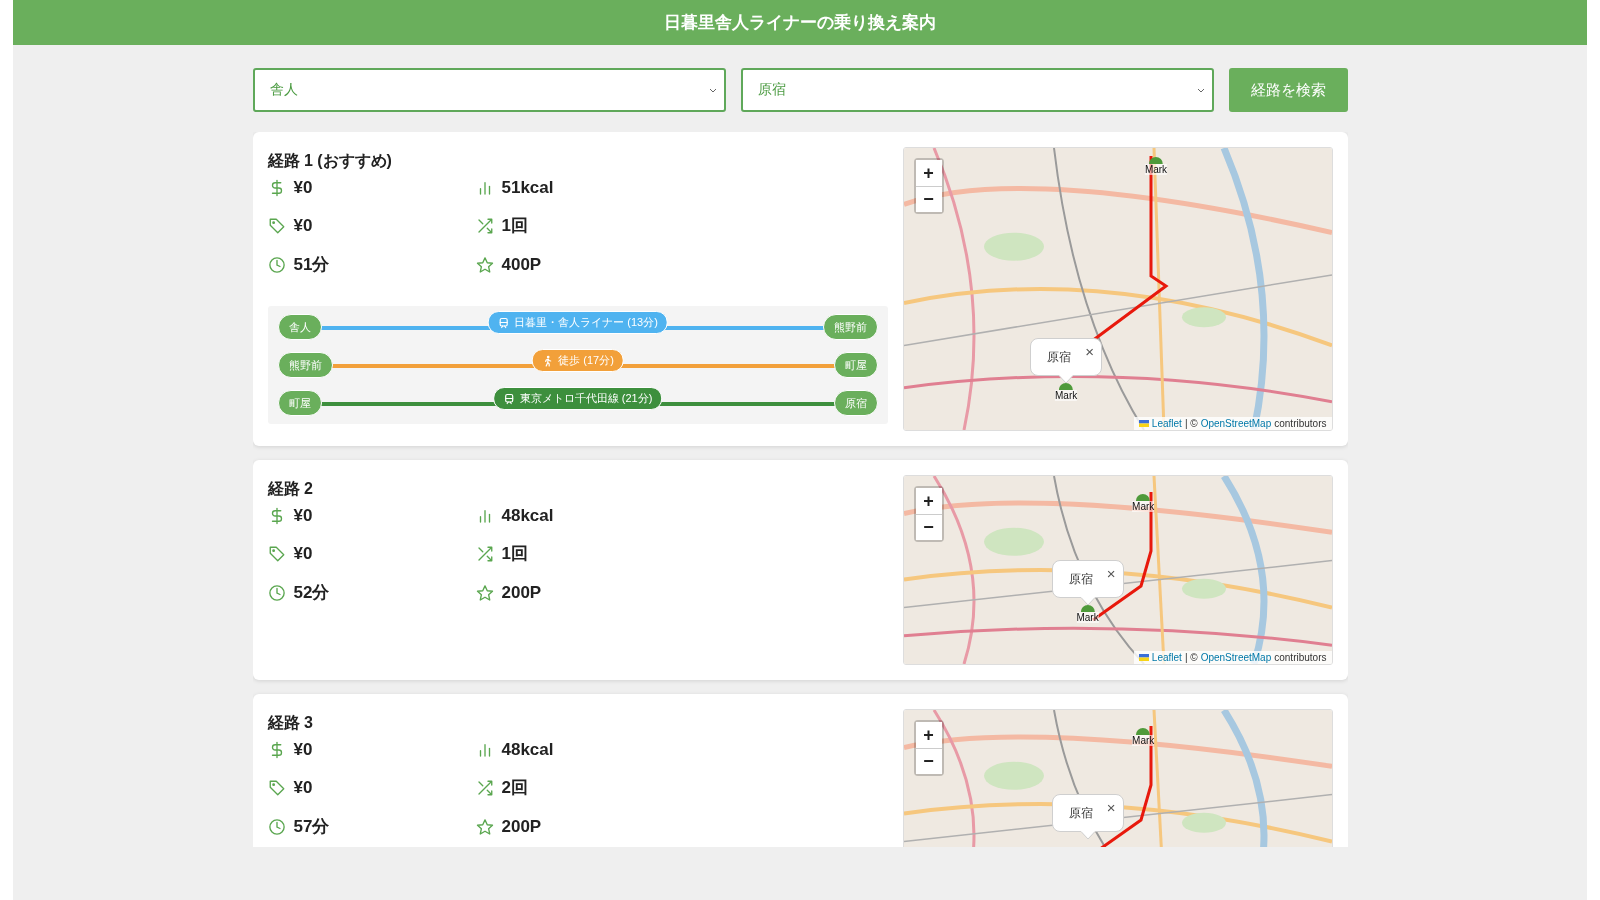 Image resolution: width=1600 pixels, height=900 pixels. I want to click on page-title: 日暮里舎人ライナーの乗り換え案内, so click(800, 23).